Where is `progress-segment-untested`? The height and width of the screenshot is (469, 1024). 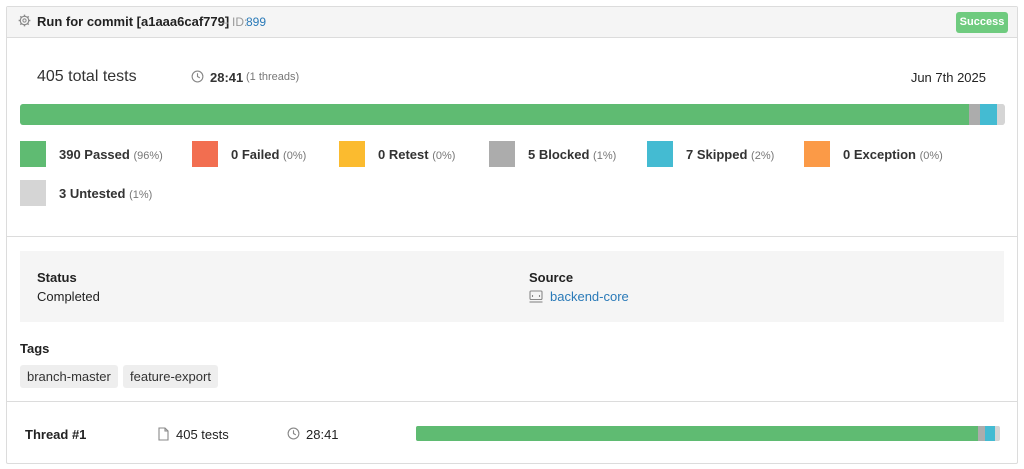 progress-segment-untested is located at coordinates (1000, 114).